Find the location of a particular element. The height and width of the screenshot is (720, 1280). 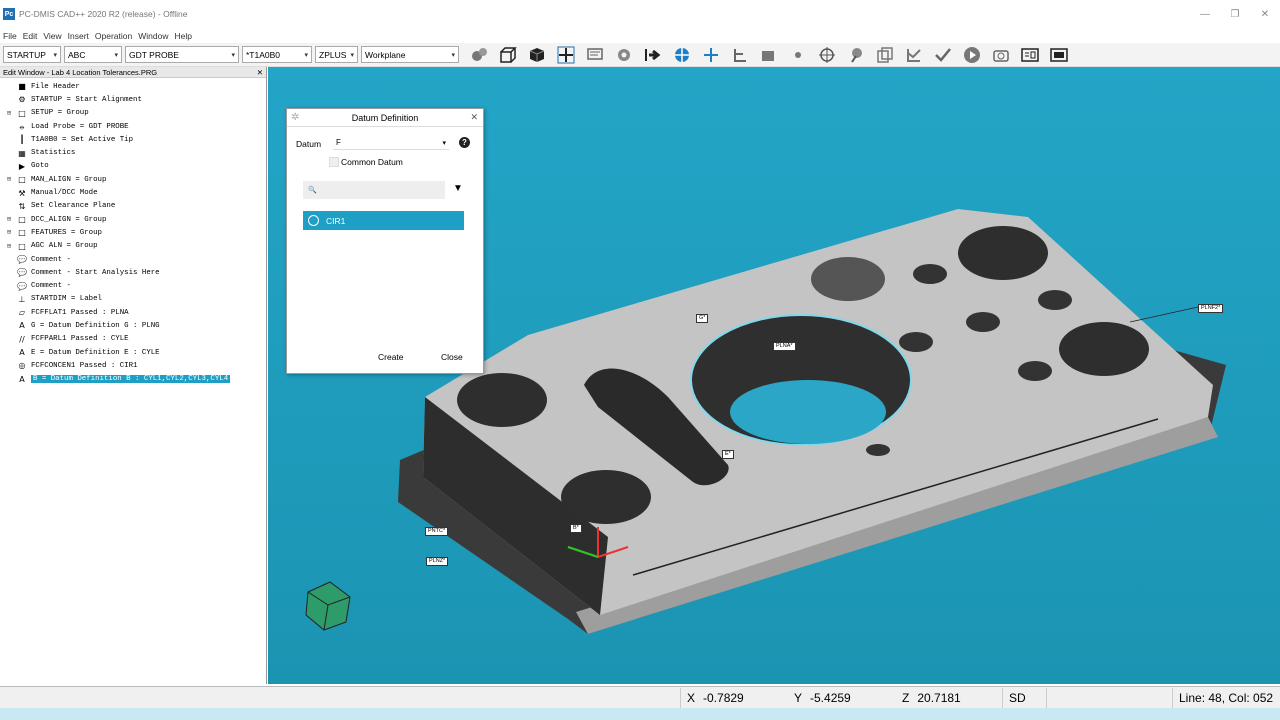

menu-help: Help is located at coordinates (182, 36).